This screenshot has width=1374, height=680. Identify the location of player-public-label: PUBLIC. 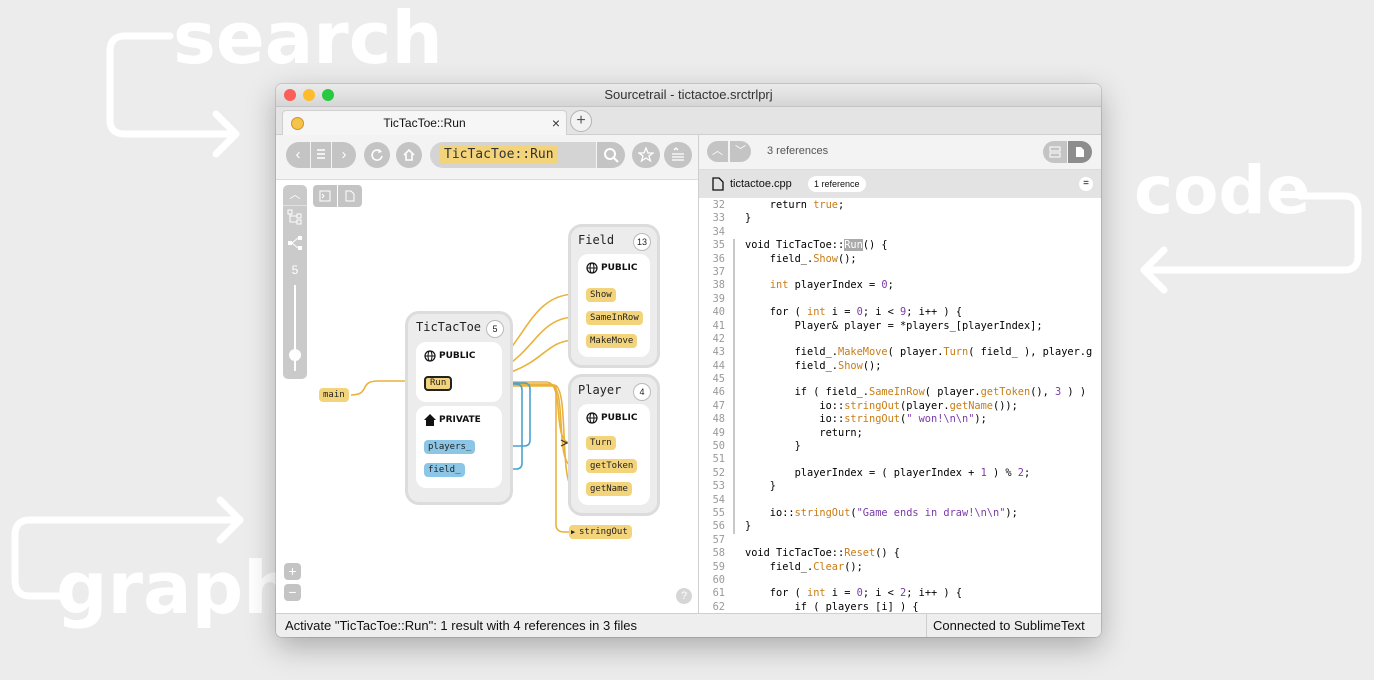
(619, 418).